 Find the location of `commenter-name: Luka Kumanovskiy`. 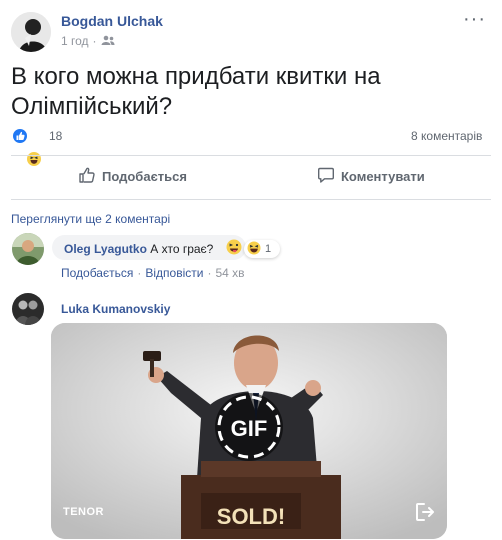

commenter-name: Luka Kumanovskiy is located at coordinates (115, 309).